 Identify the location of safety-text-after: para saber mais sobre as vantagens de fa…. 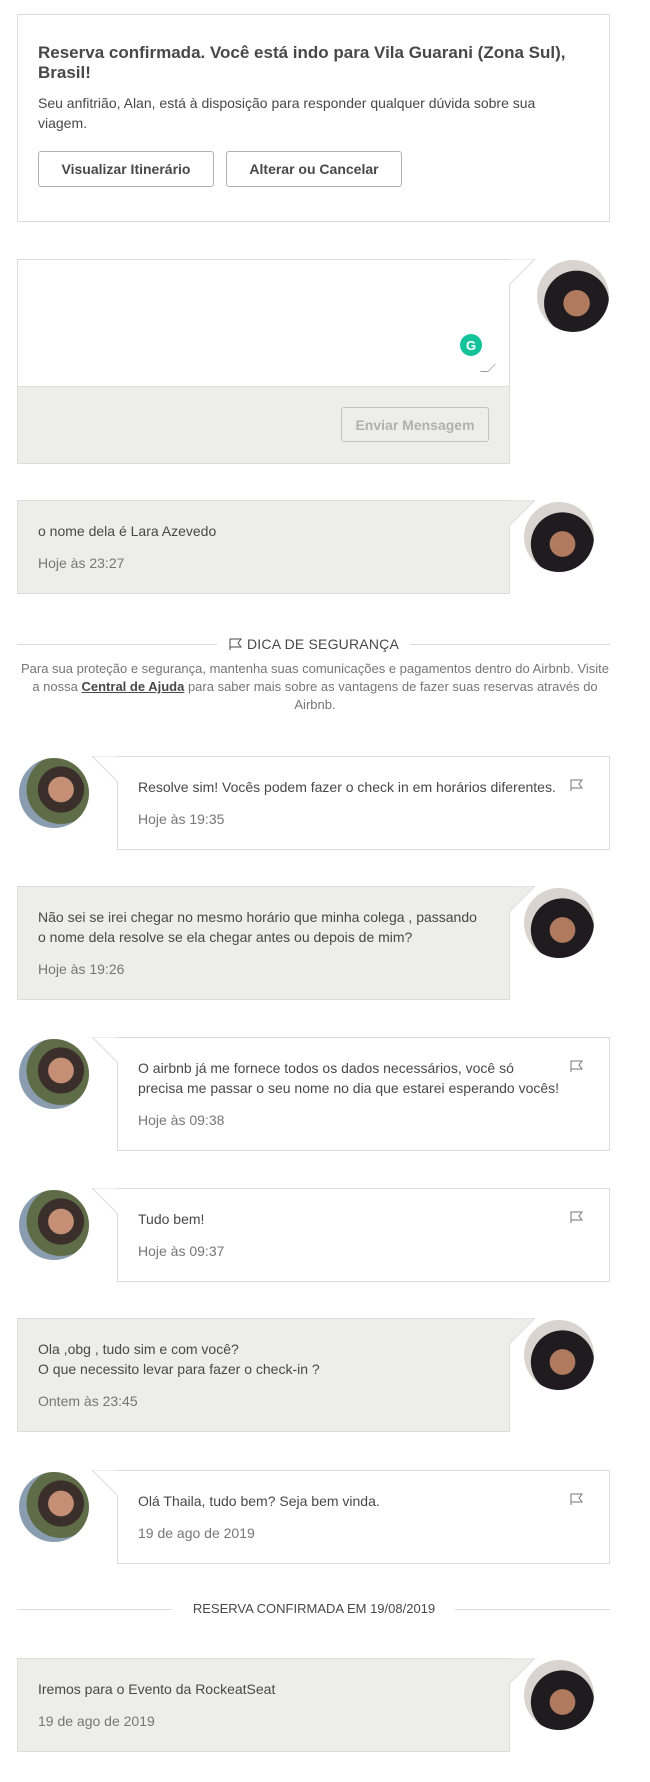
(391, 695).